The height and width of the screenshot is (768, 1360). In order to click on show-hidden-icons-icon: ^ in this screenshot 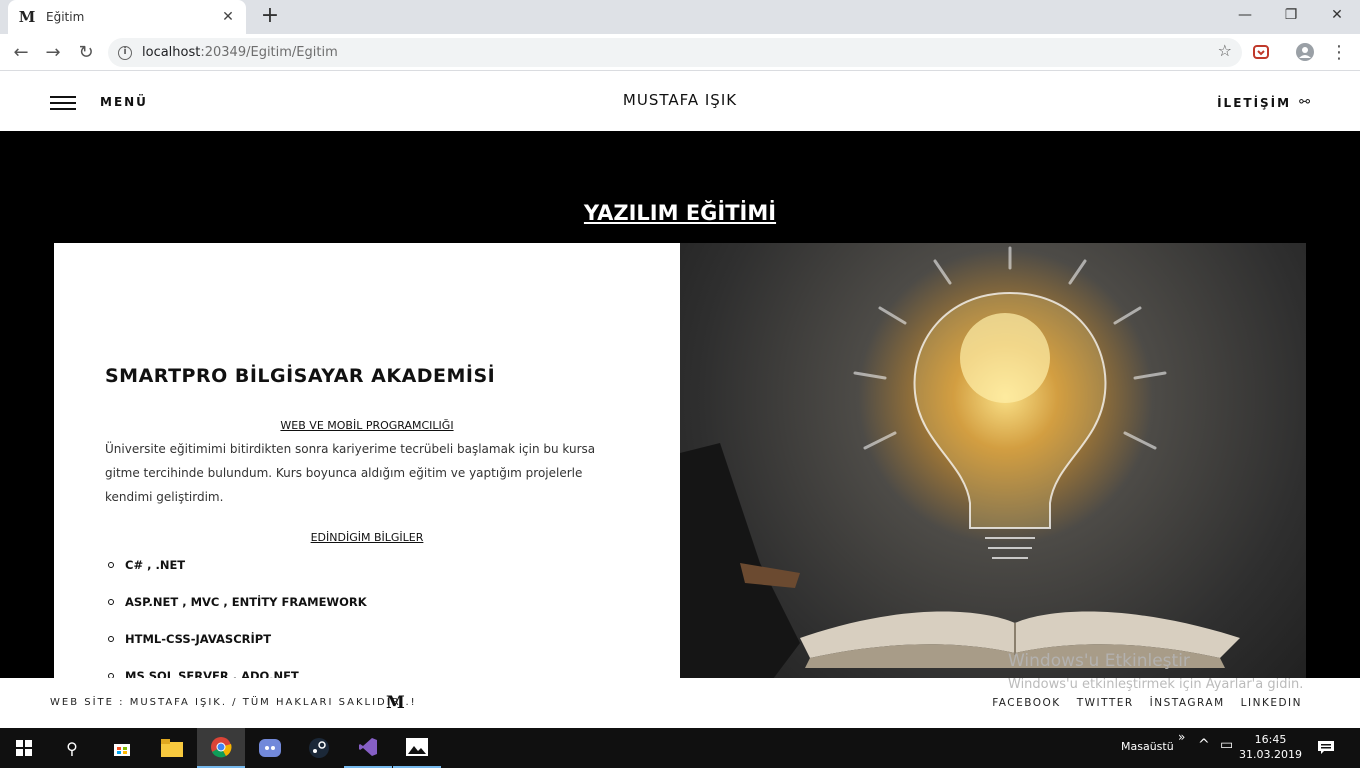, I will do `click(1204, 745)`.